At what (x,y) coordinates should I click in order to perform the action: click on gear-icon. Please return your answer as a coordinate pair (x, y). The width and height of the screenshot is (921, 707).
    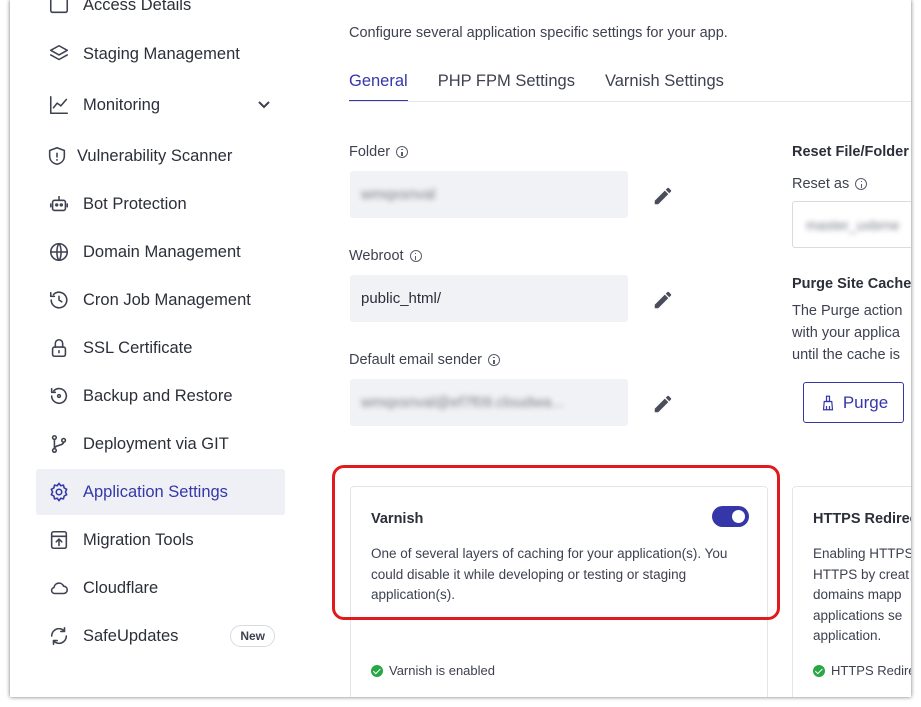
    Looking at the image, I should click on (59, 492).